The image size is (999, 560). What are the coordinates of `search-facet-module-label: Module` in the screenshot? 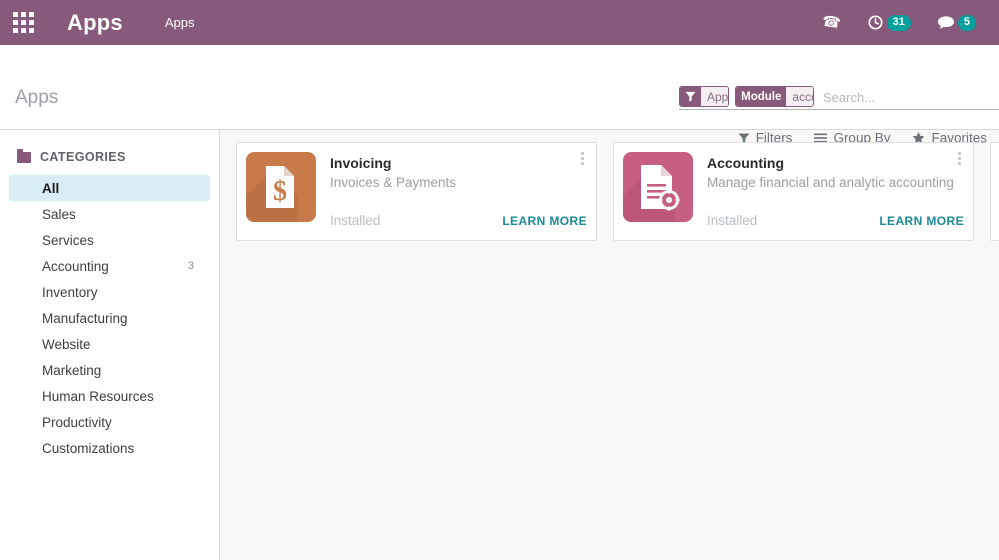 It's located at (761, 96).